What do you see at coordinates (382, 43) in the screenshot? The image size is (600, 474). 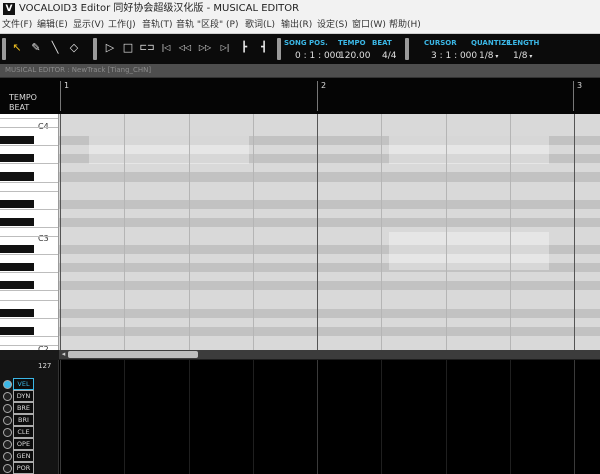 I see `beat-label: BEAT` at bounding box center [382, 43].